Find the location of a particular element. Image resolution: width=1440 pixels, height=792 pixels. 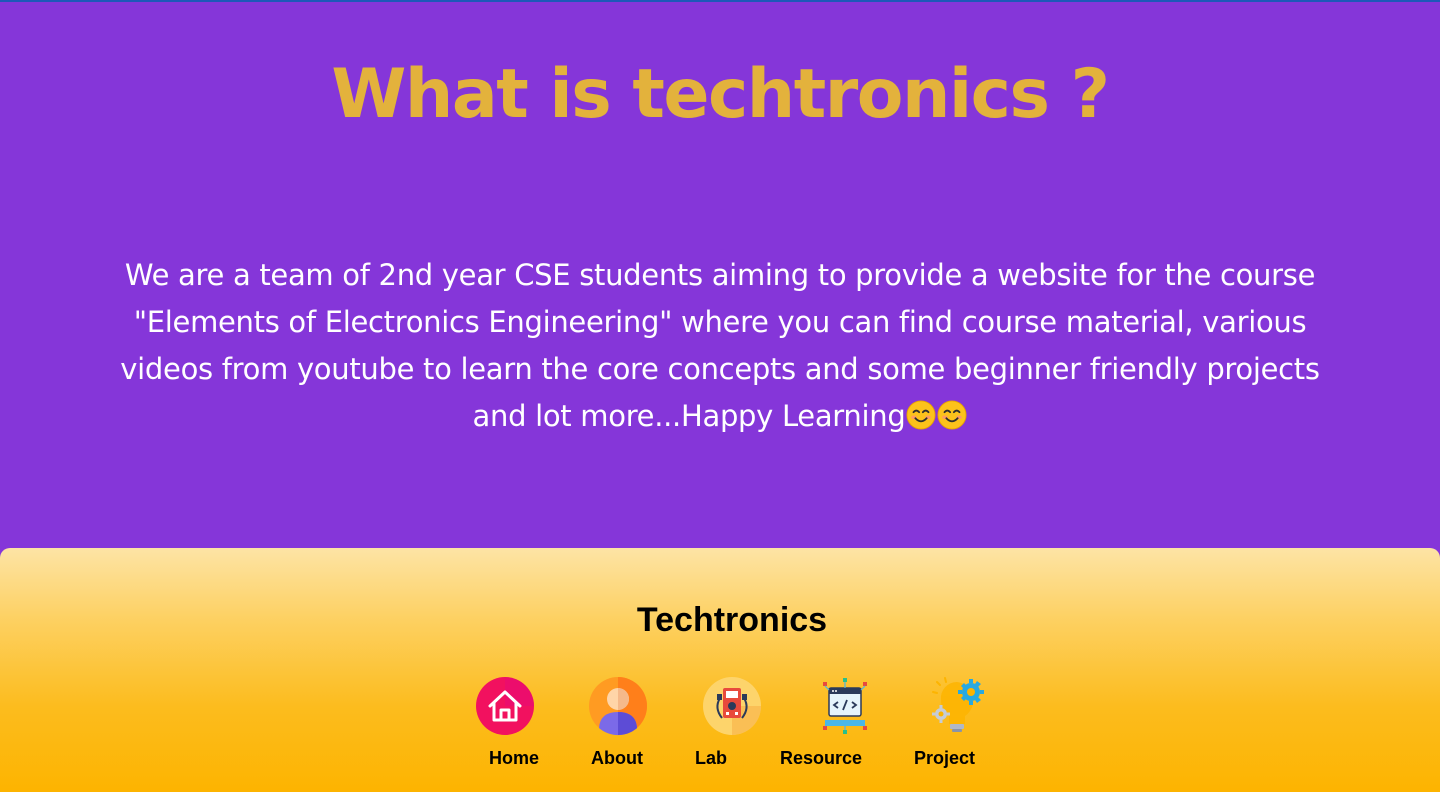

nav-label-lab: Lab is located at coordinates (711, 758).